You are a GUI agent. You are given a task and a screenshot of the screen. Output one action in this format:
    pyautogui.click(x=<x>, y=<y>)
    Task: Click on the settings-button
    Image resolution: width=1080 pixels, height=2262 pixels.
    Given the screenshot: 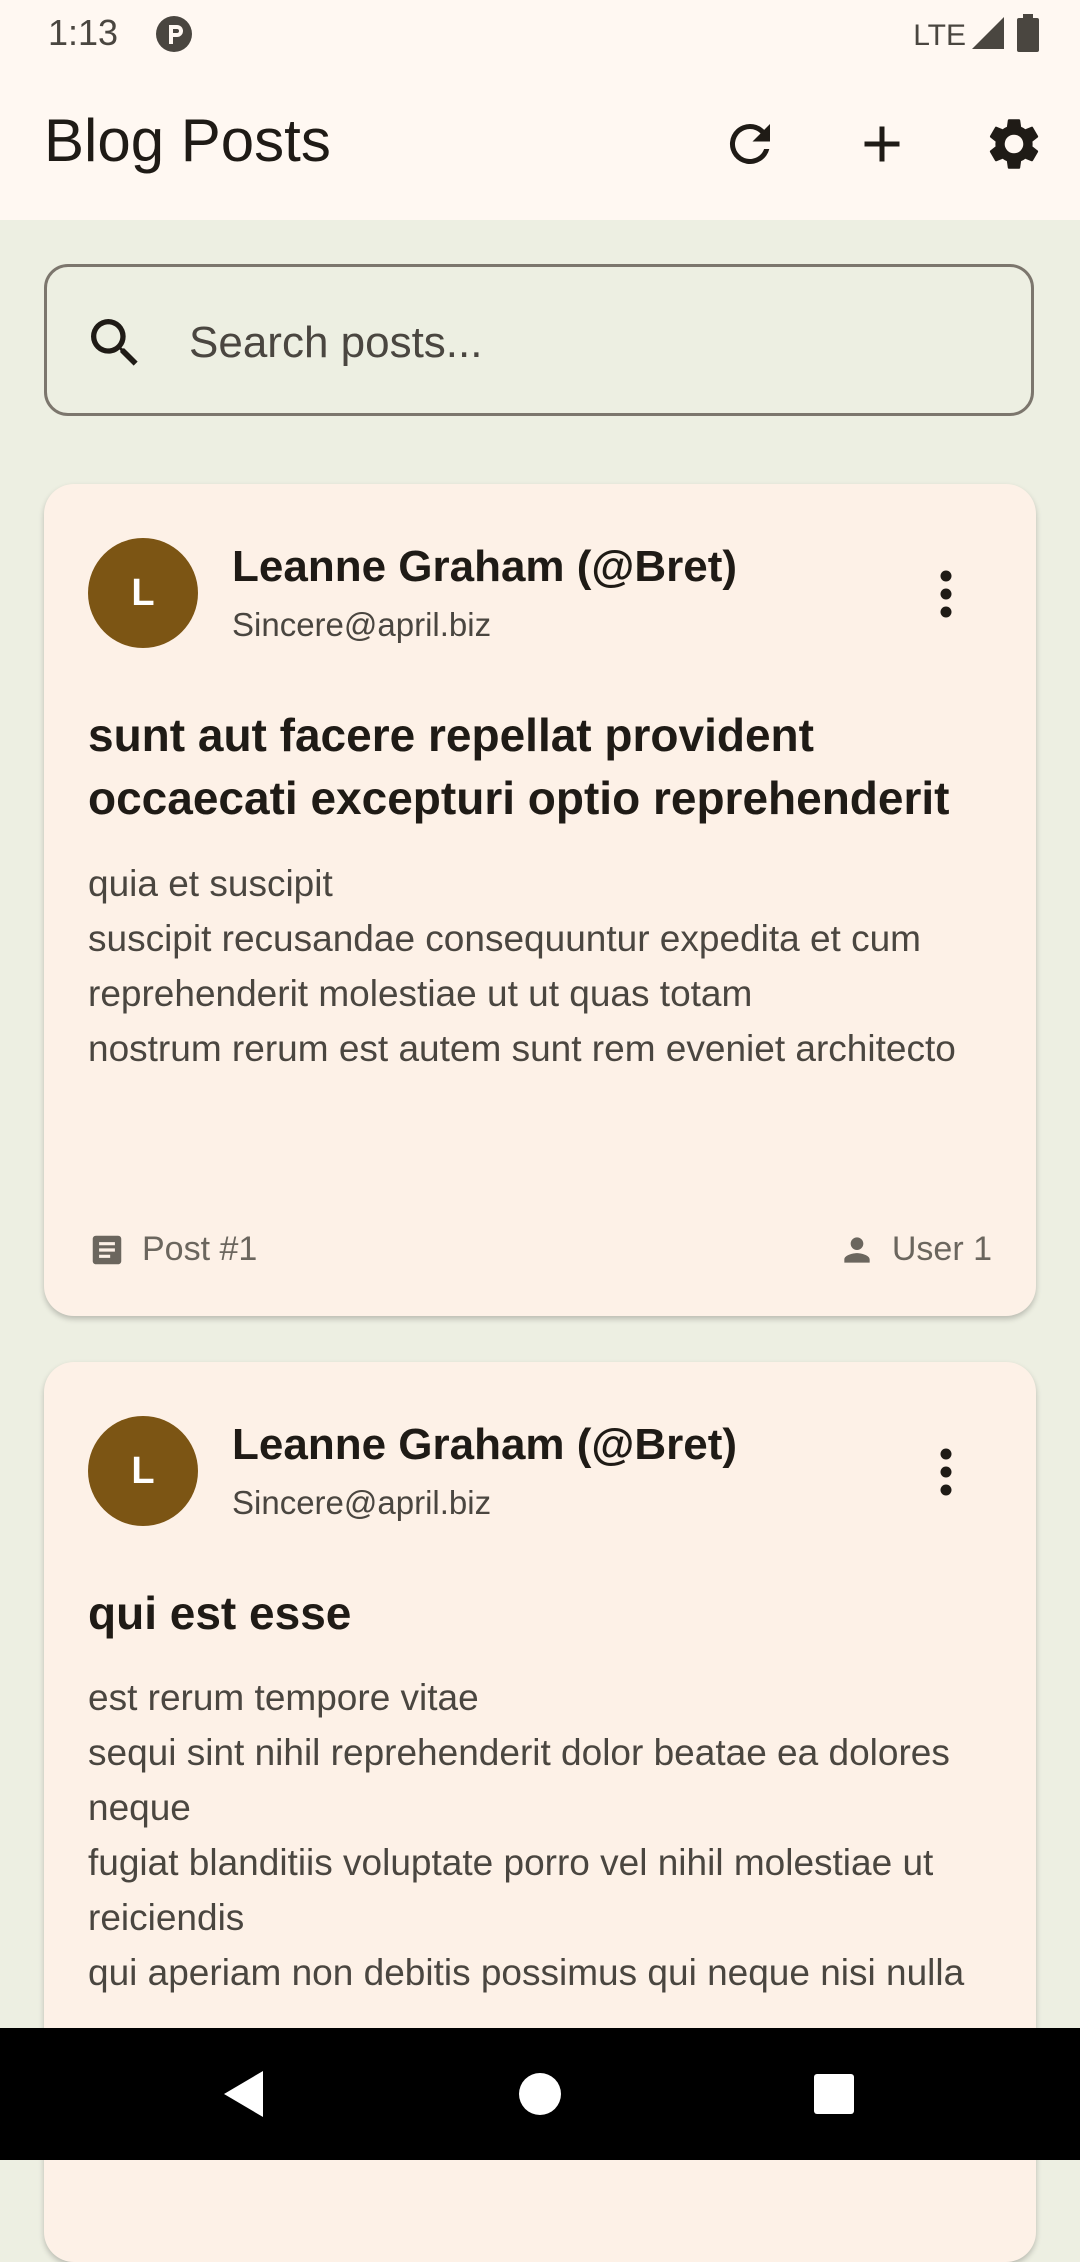 What is the action you would take?
    pyautogui.click(x=1014, y=144)
    